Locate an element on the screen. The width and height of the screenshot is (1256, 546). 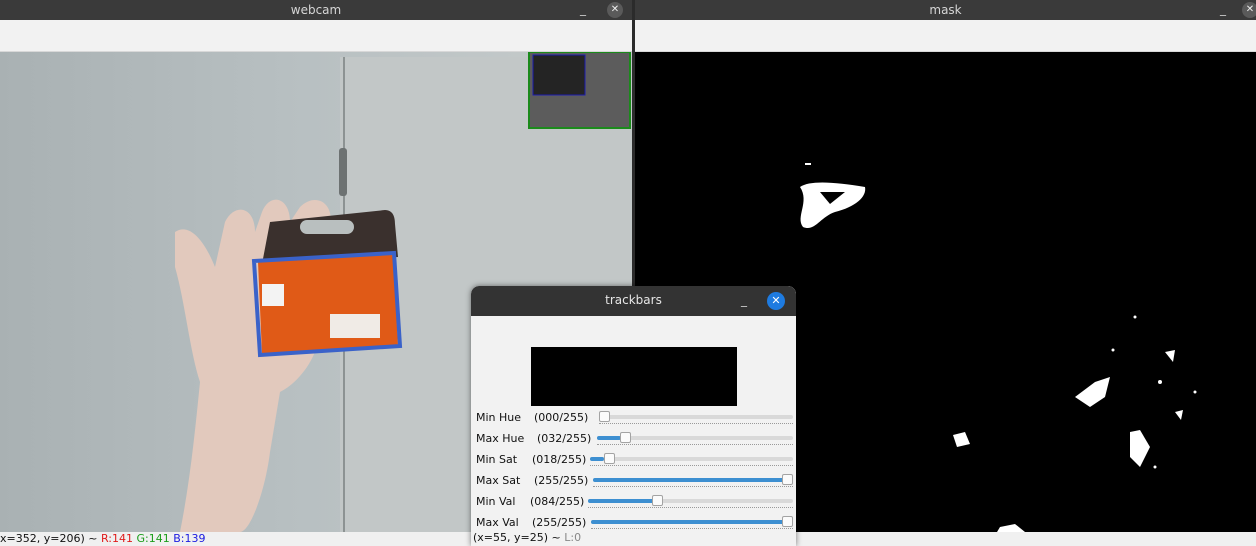
webcam-title: webcam is located at coordinates (316, 10).